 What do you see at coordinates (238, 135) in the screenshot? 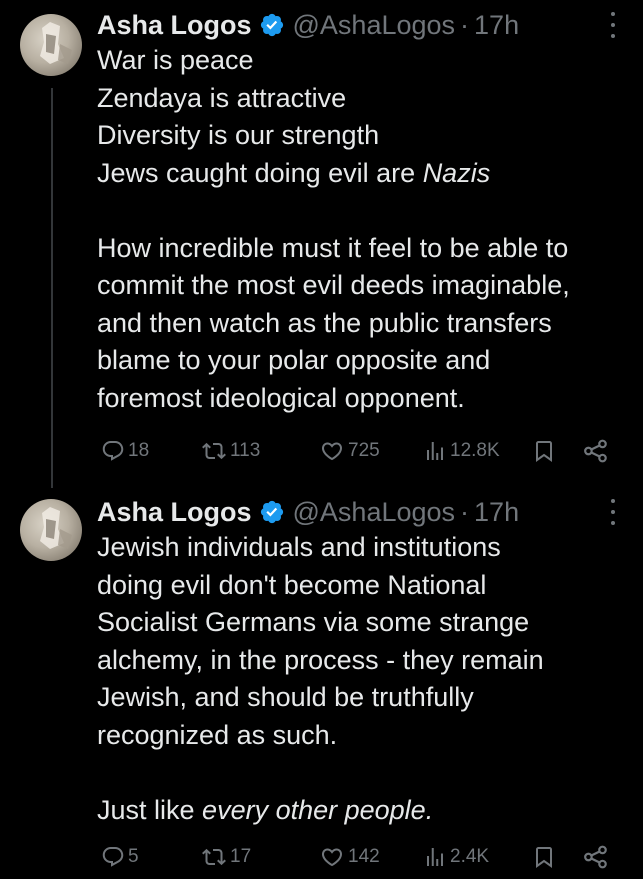
I see `text-line: Diversity is our strength` at bounding box center [238, 135].